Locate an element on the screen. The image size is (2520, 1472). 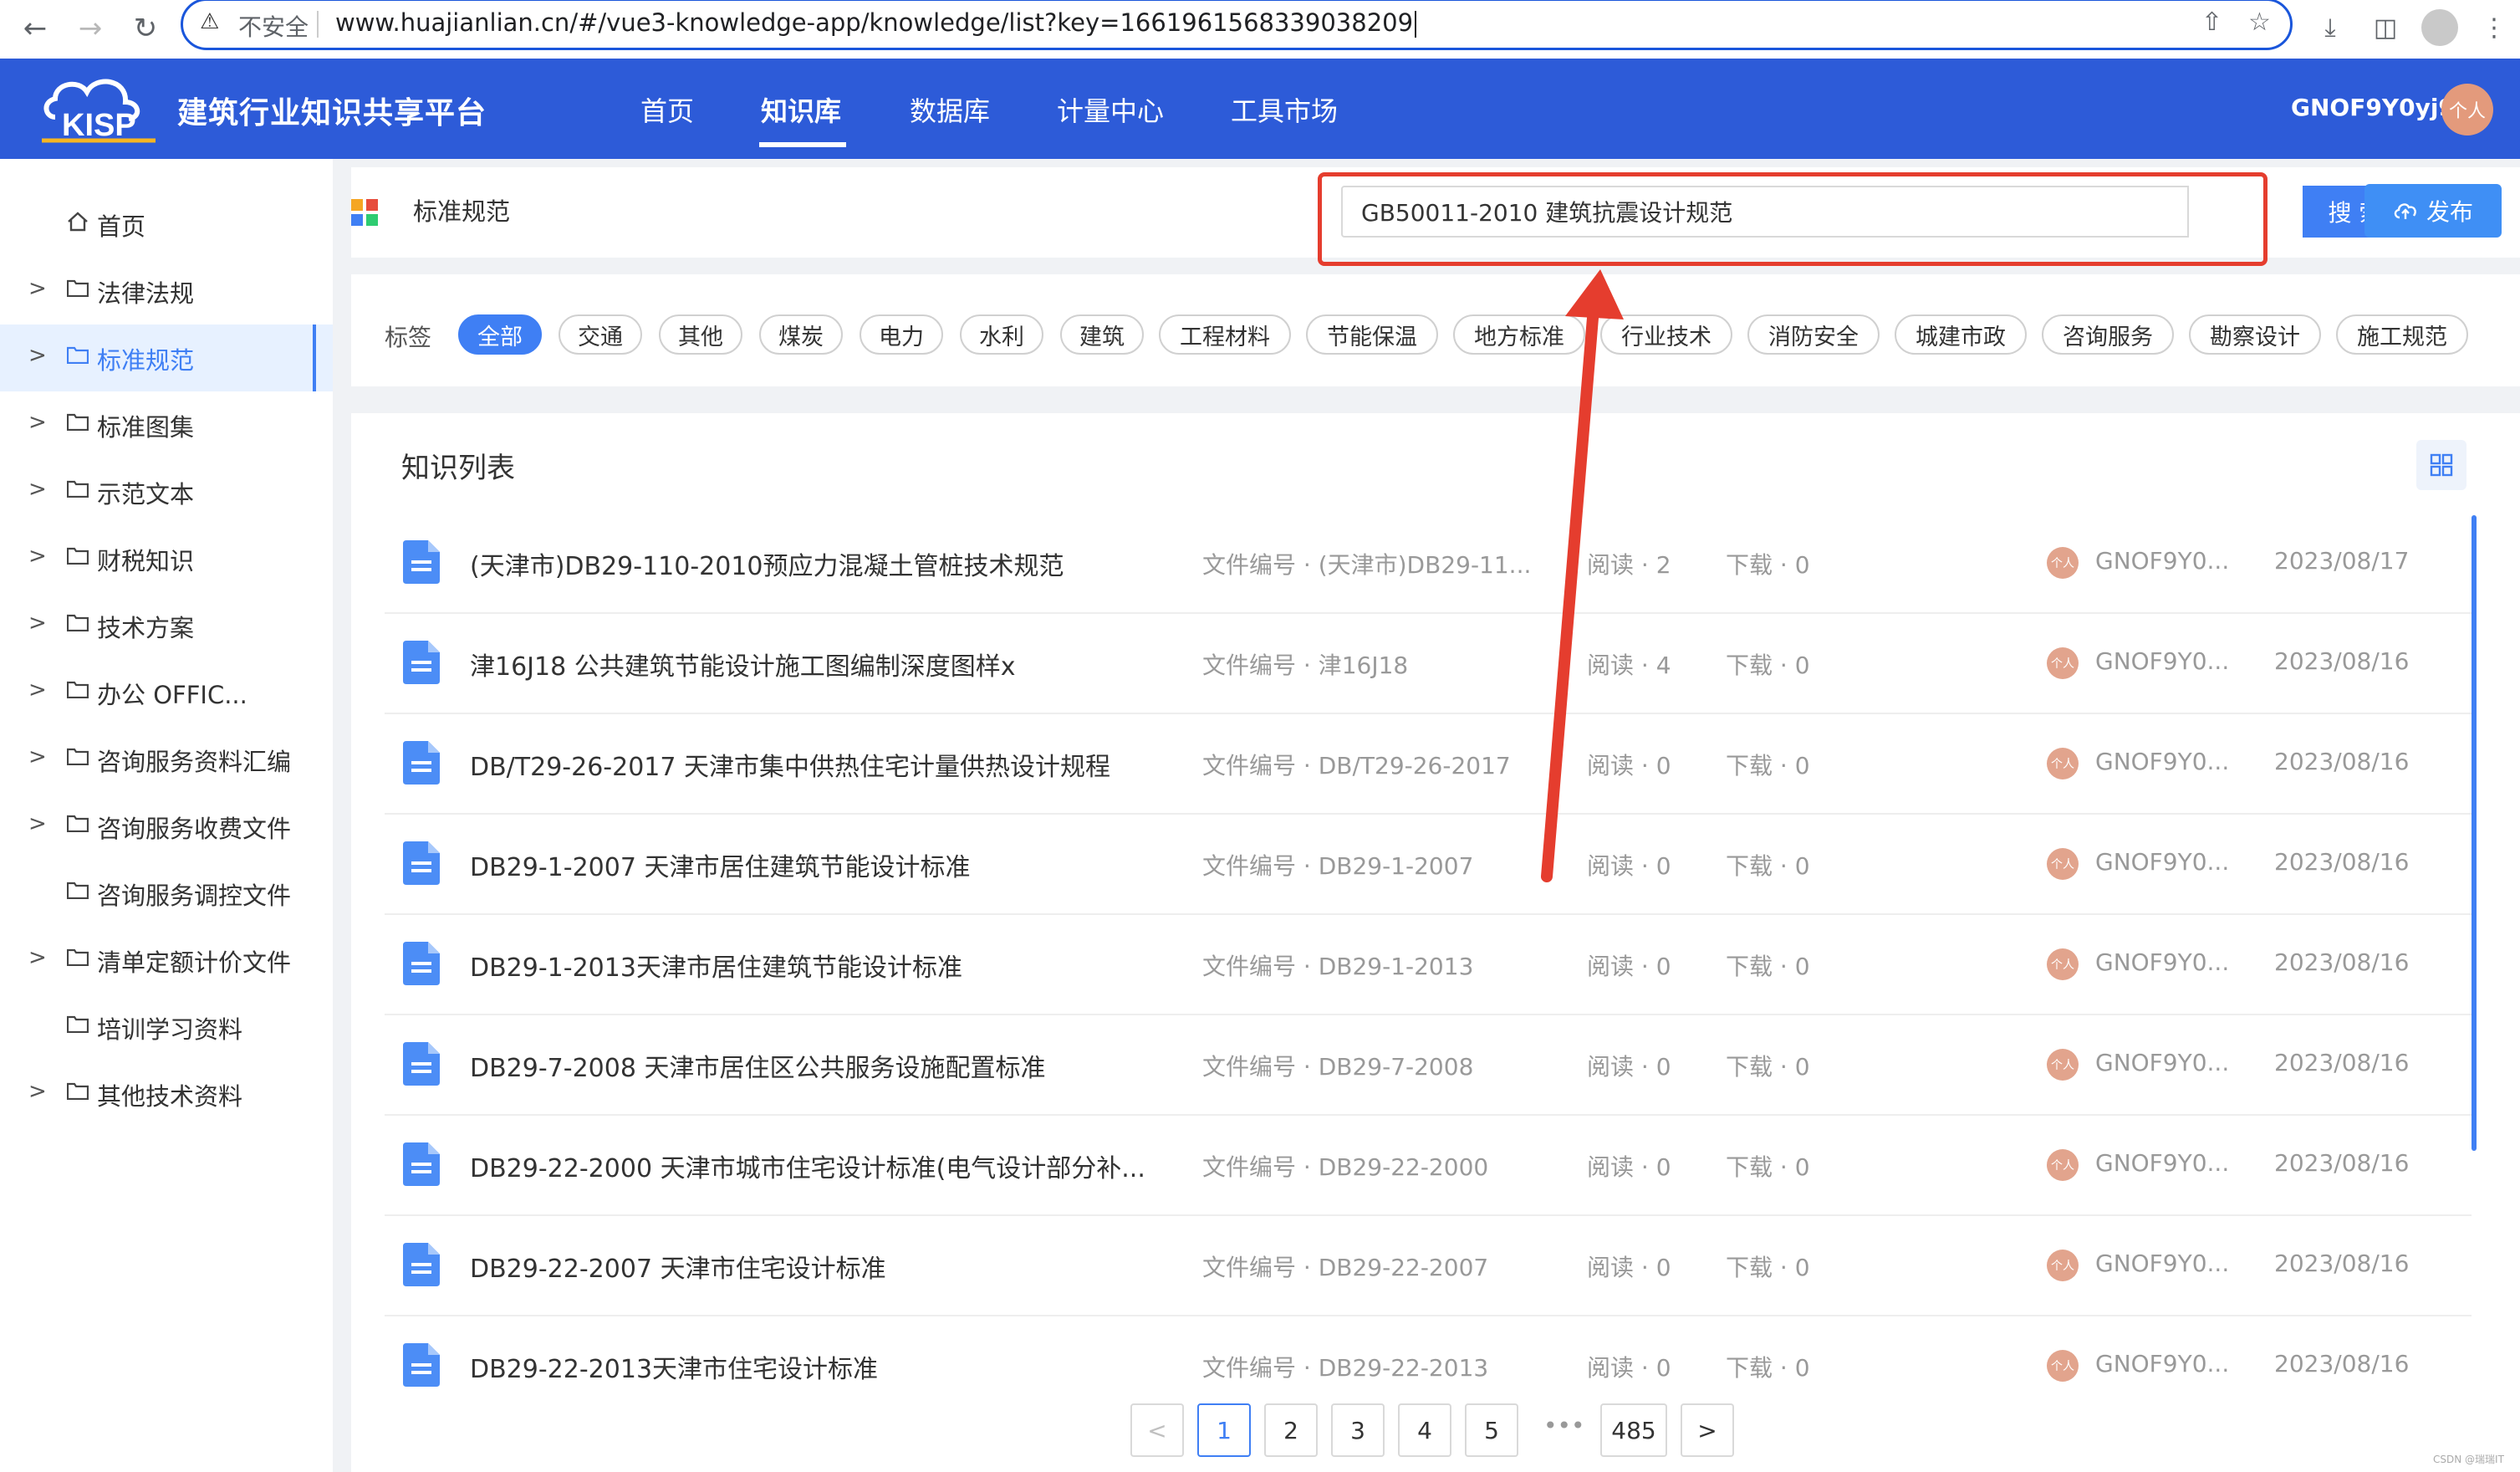
sidebar-item-other-tech: > 其他技术资料 is located at coordinates (166, 1094).